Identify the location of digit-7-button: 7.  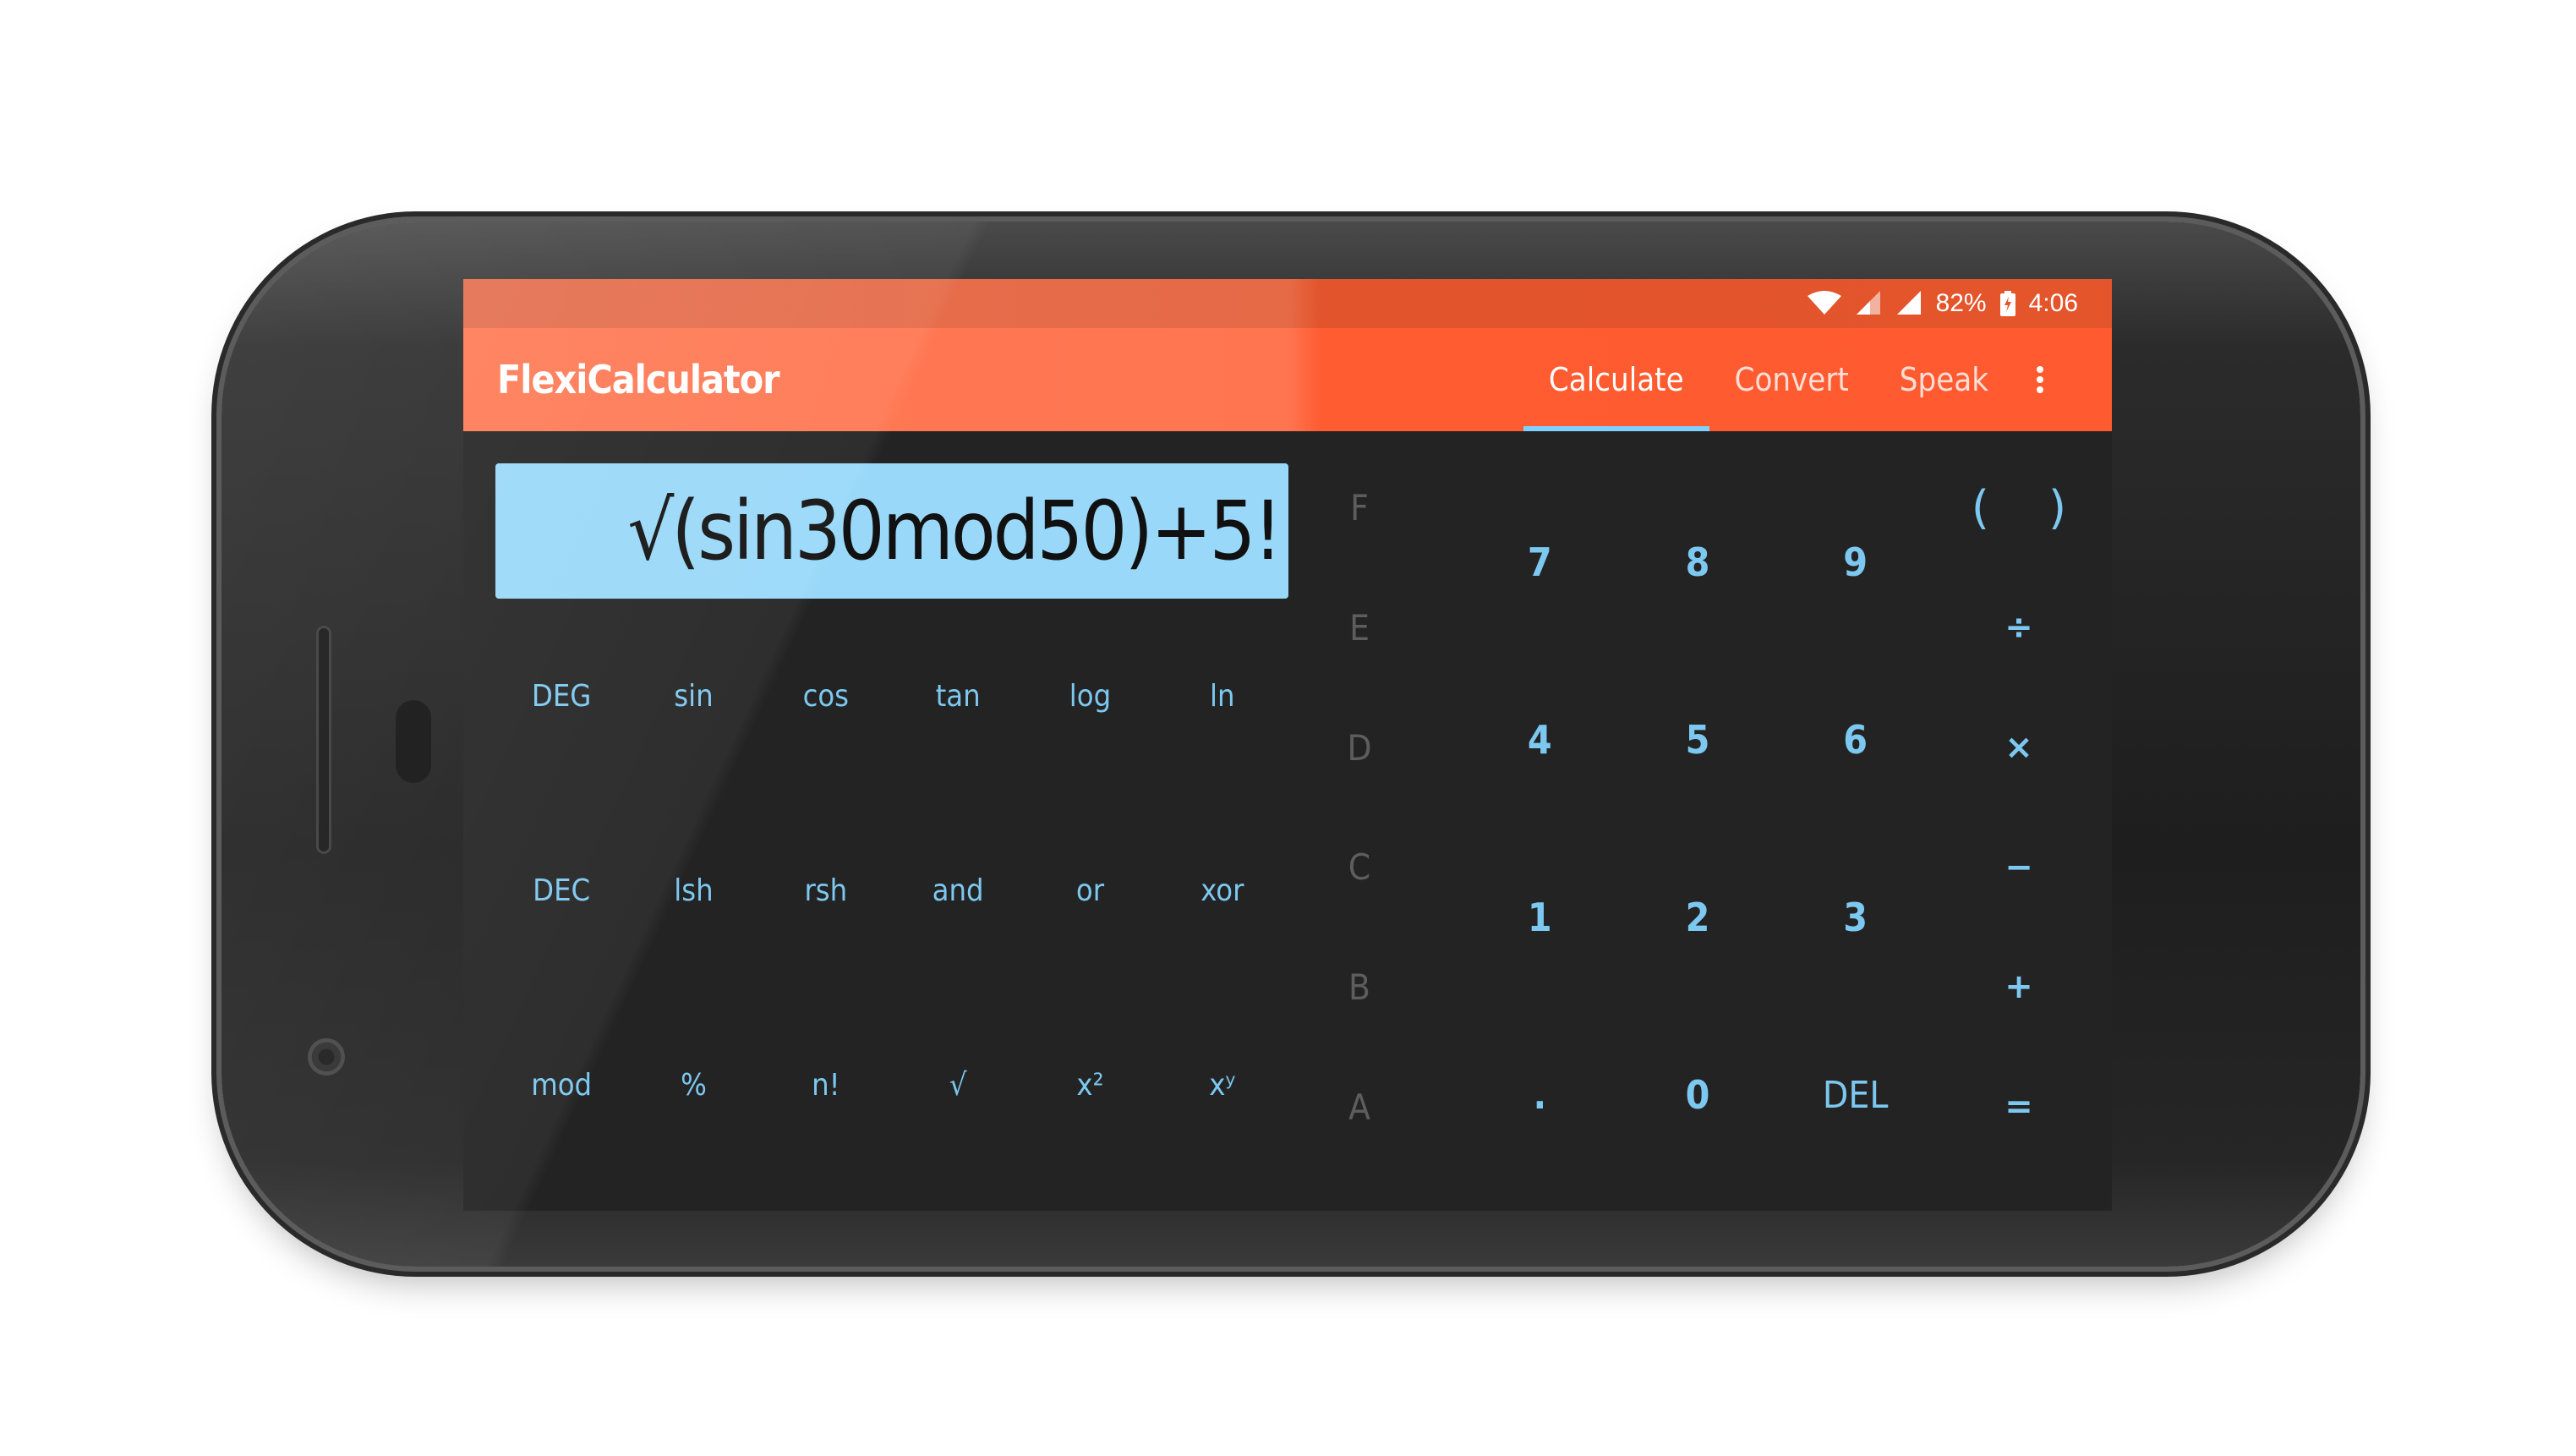
(1540, 562).